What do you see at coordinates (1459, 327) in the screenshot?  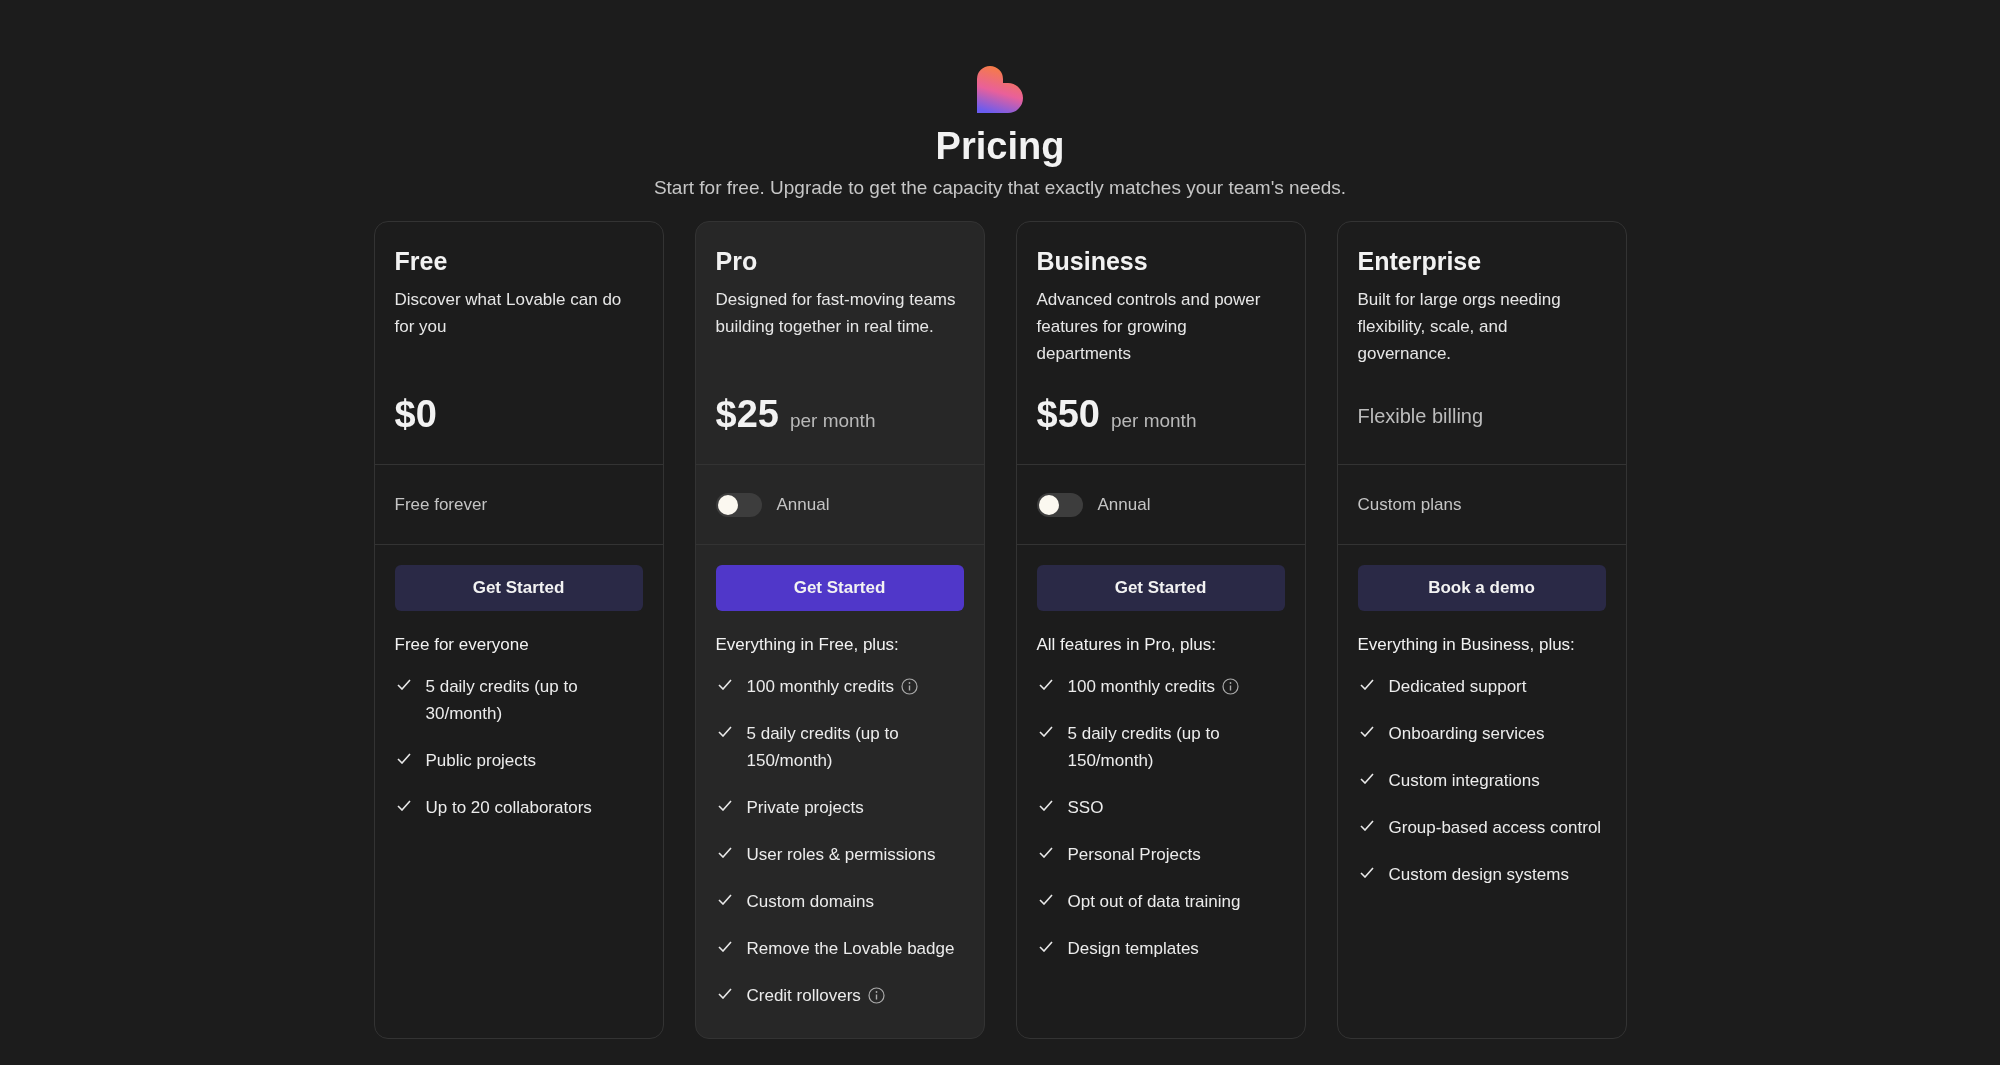 I see `plan-description: Built for large orgs needing flexibility, scale, and governance.` at bounding box center [1459, 327].